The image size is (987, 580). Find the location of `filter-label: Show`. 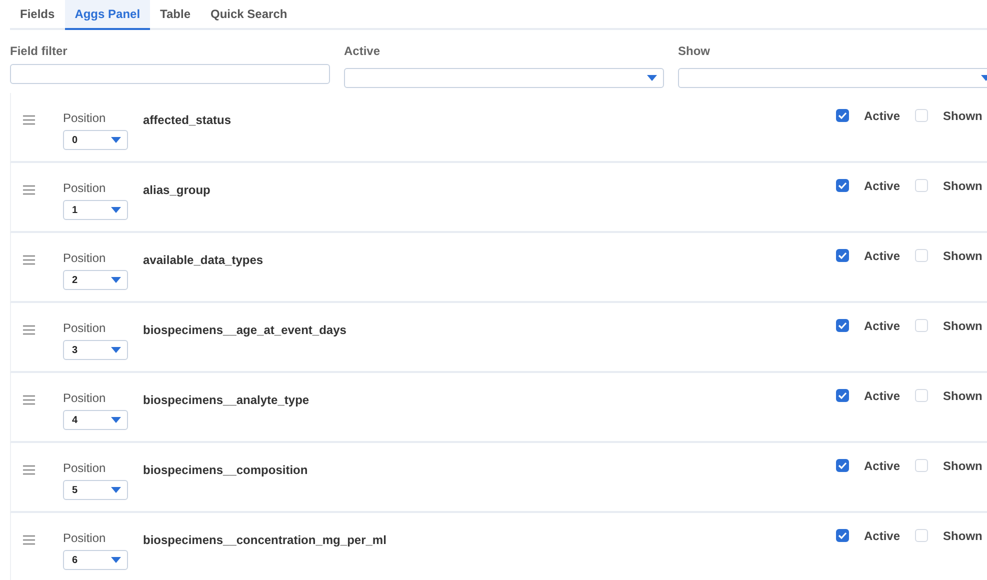

filter-label: Show is located at coordinates (694, 52).